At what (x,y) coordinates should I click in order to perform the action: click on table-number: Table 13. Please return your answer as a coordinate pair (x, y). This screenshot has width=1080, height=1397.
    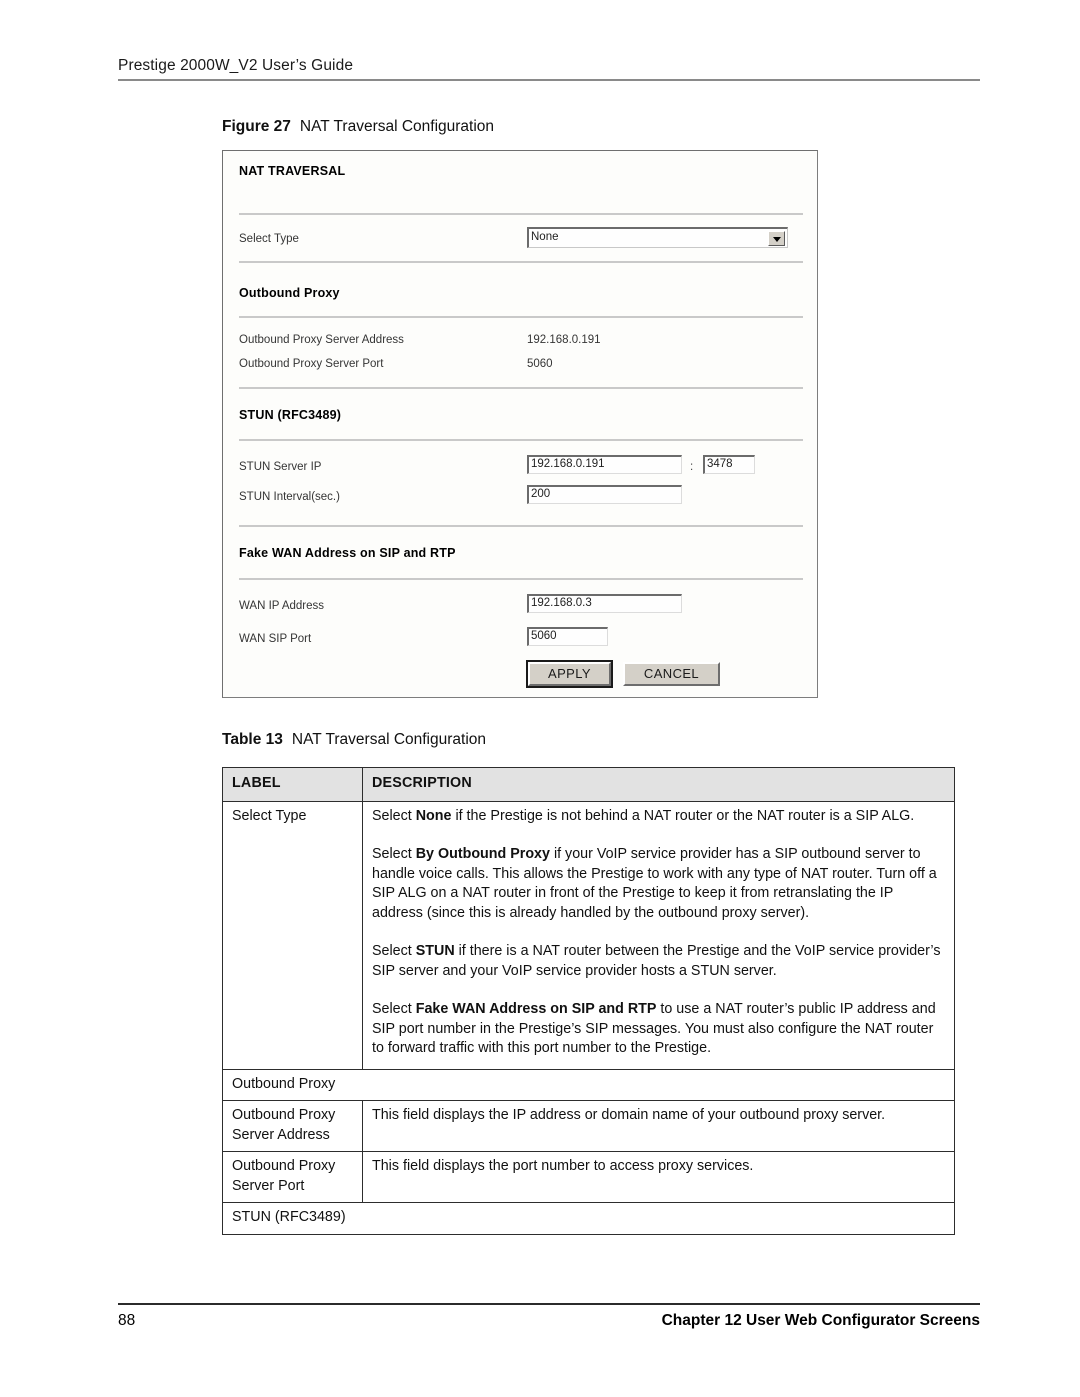
    Looking at the image, I should click on (252, 739).